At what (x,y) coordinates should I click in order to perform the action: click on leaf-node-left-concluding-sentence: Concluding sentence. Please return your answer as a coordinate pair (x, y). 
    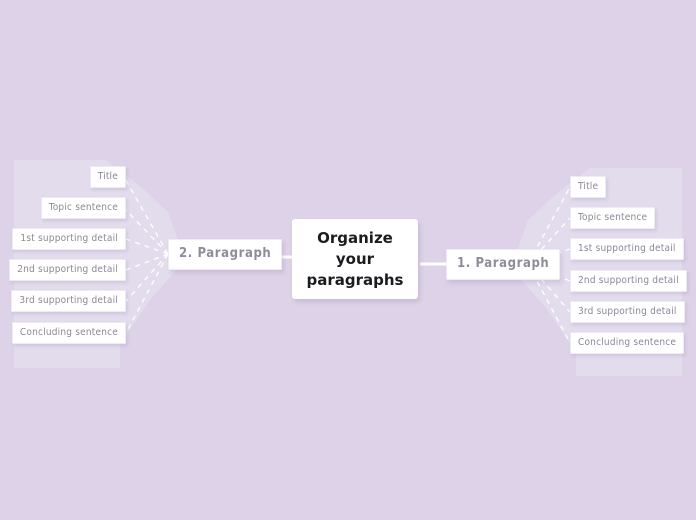
    Looking at the image, I should click on (68, 333).